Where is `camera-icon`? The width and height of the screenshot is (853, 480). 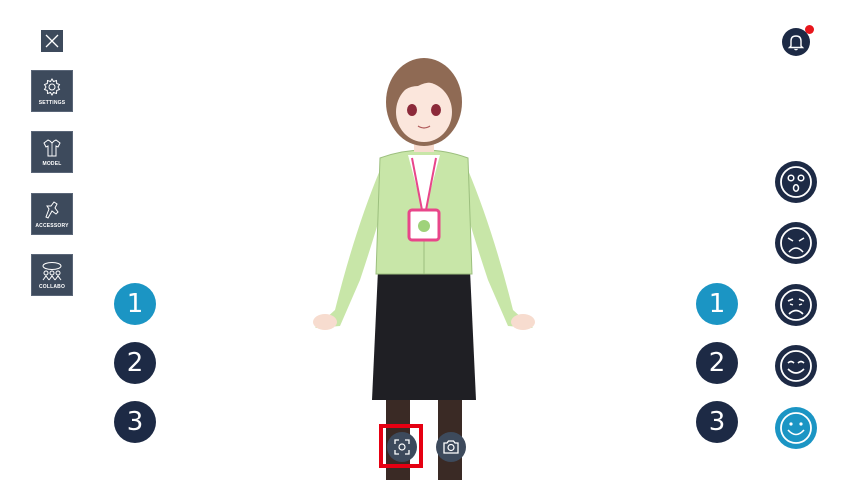
camera-icon is located at coordinates (451, 447).